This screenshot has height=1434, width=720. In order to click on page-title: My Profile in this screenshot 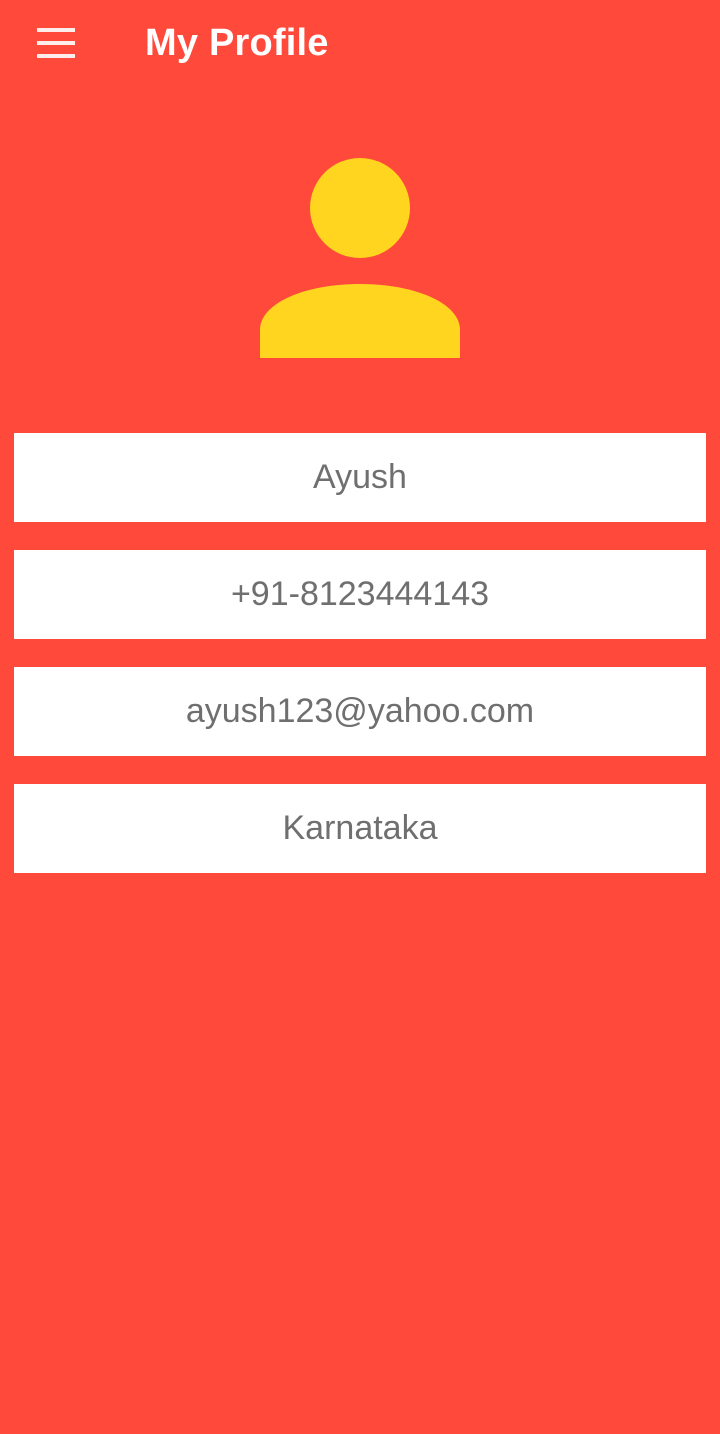, I will do `click(237, 43)`.